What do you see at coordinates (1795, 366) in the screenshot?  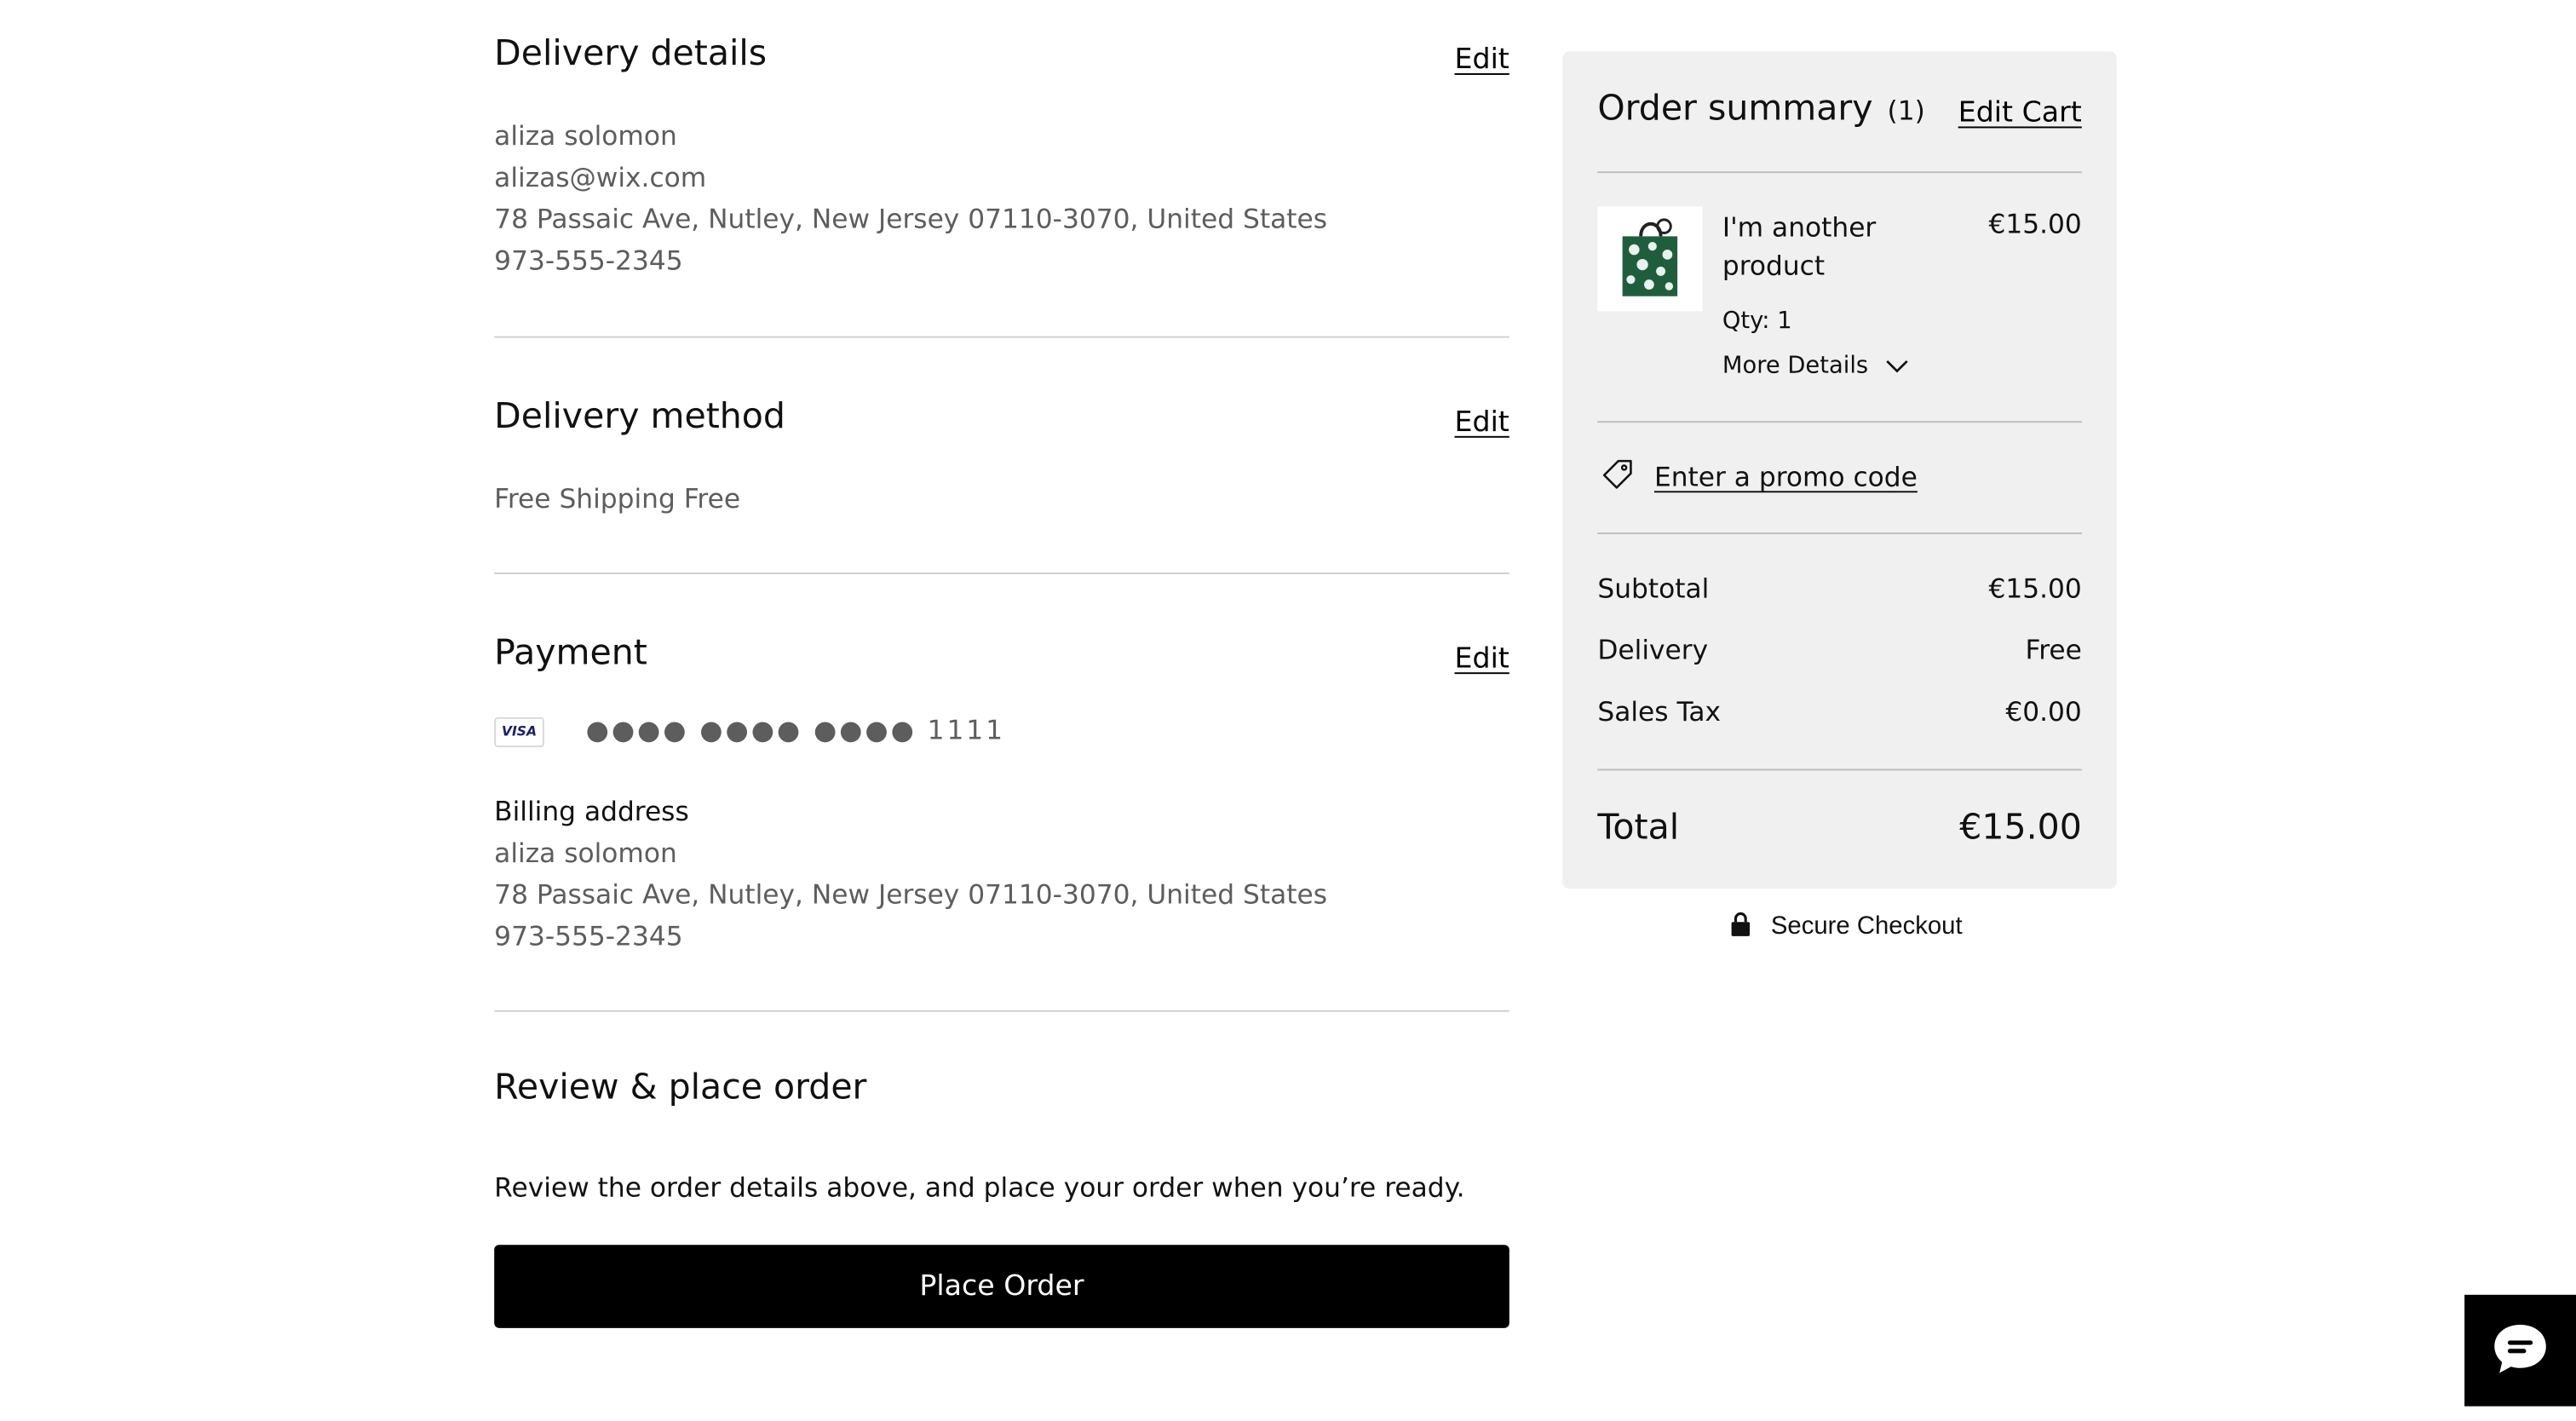 I see `more-details-label: More Details` at bounding box center [1795, 366].